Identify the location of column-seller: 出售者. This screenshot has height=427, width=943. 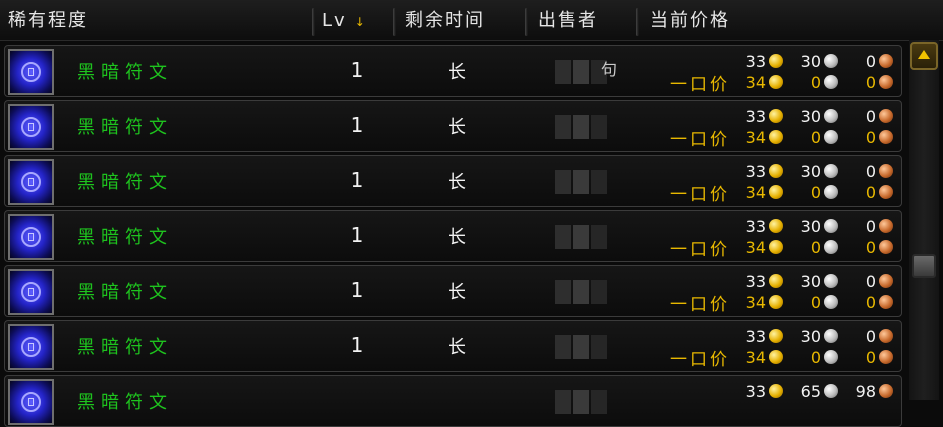
(568, 21).